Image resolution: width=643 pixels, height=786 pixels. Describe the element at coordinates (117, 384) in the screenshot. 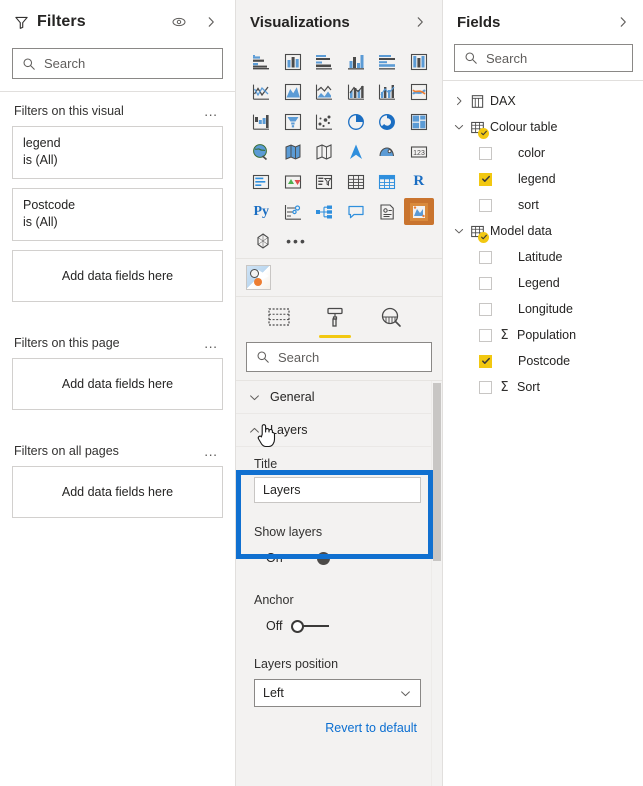

I see `add-data-fields-dropzone-page: Add data fields here` at that location.